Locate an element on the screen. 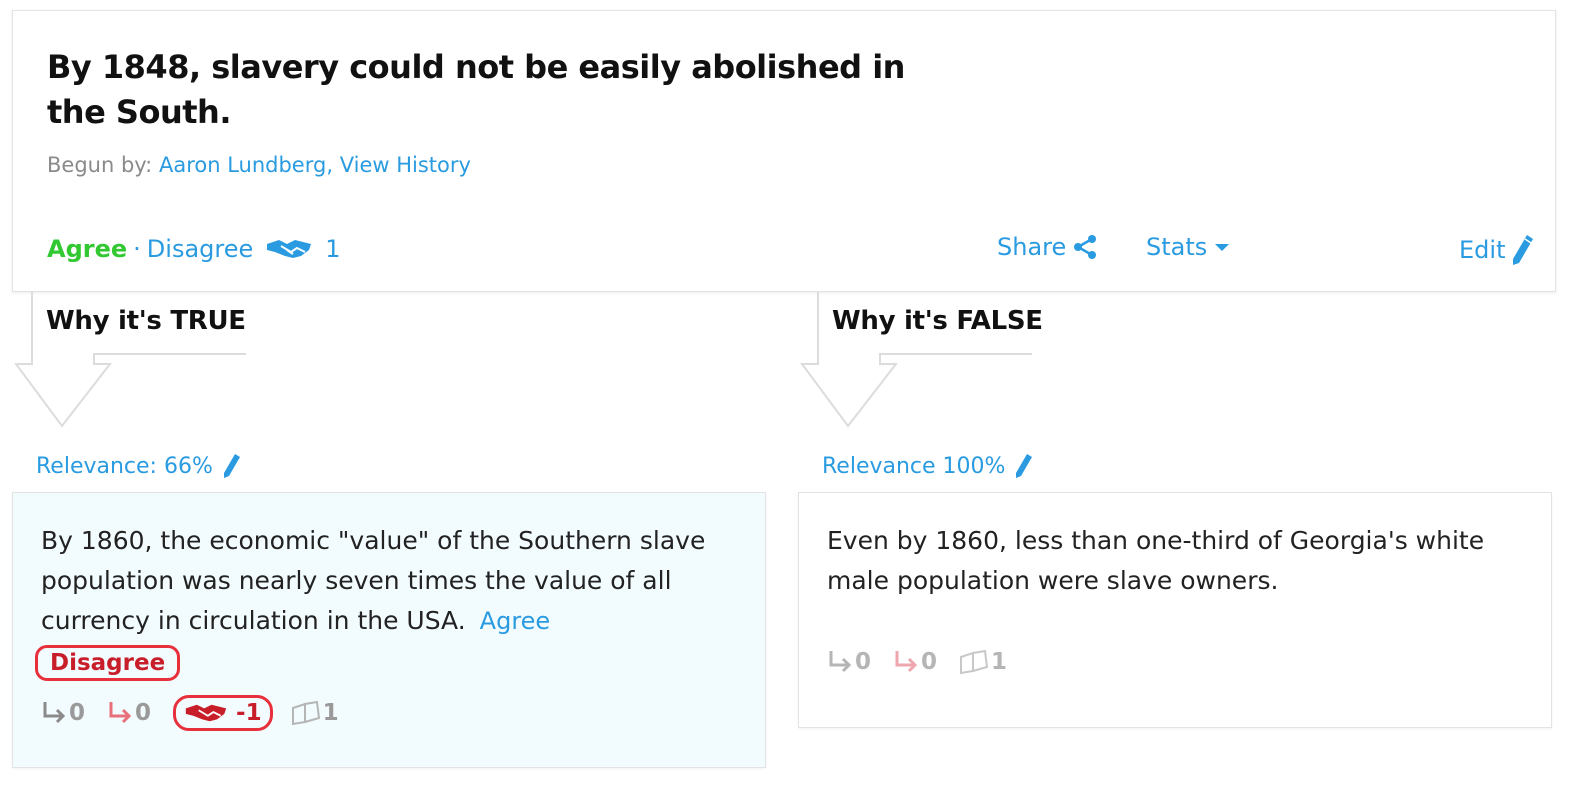 This screenshot has height=792, width=1596. stats-label: Stats is located at coordinates (1177, 247).